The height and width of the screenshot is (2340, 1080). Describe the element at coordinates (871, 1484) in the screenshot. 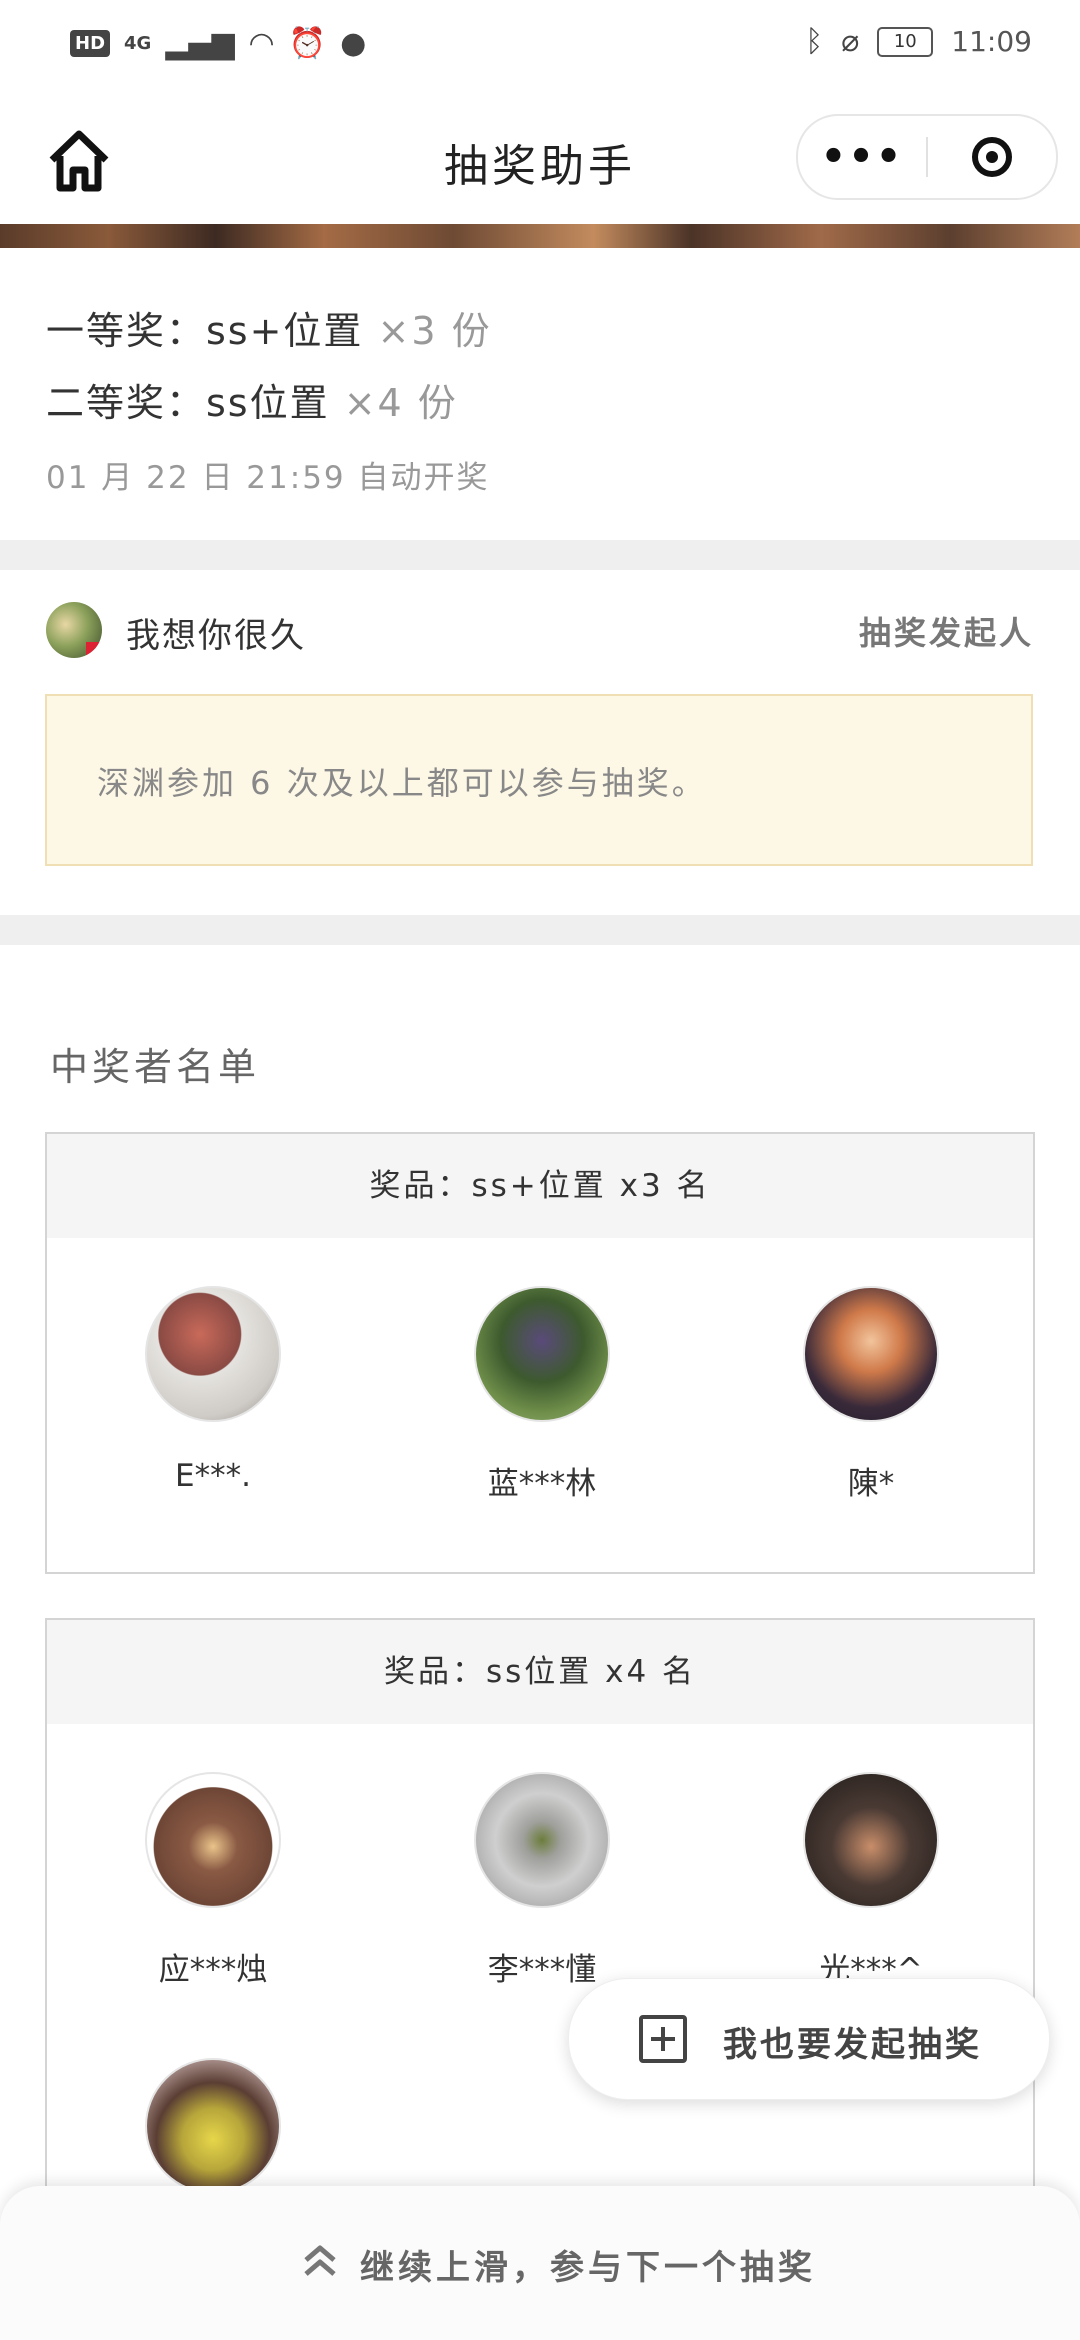

I see `winner-name: 陳*` at that location.